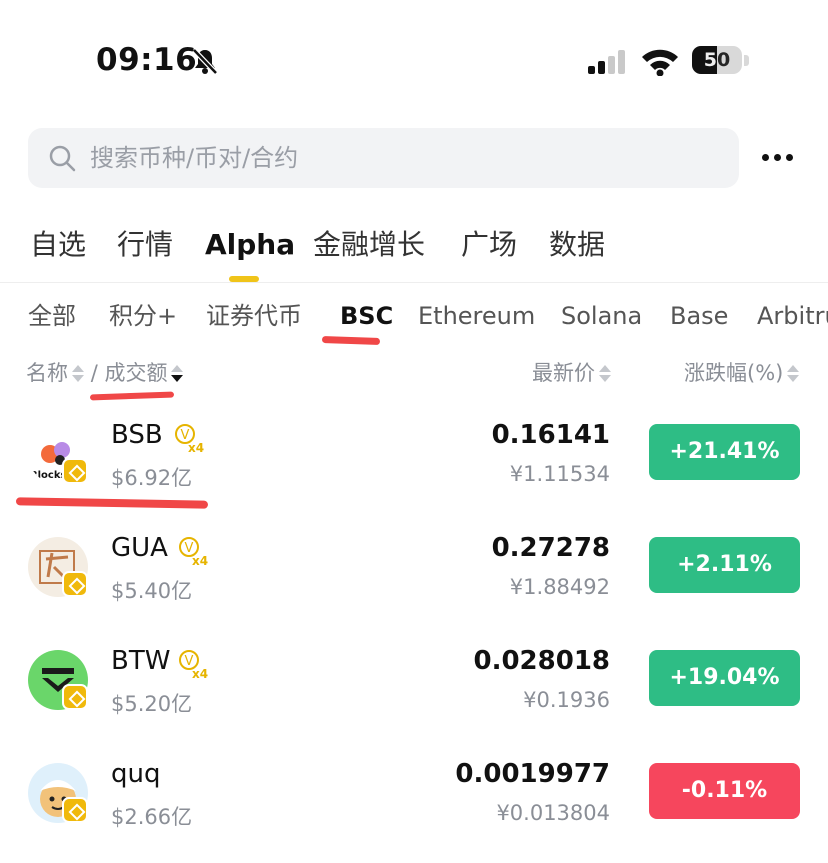 This screenshot has width=828, height=863. What do you see at coordinates (132, 396) in the screenshot?
I see `annotation-underline-volume` at bounding box center [132, 396].